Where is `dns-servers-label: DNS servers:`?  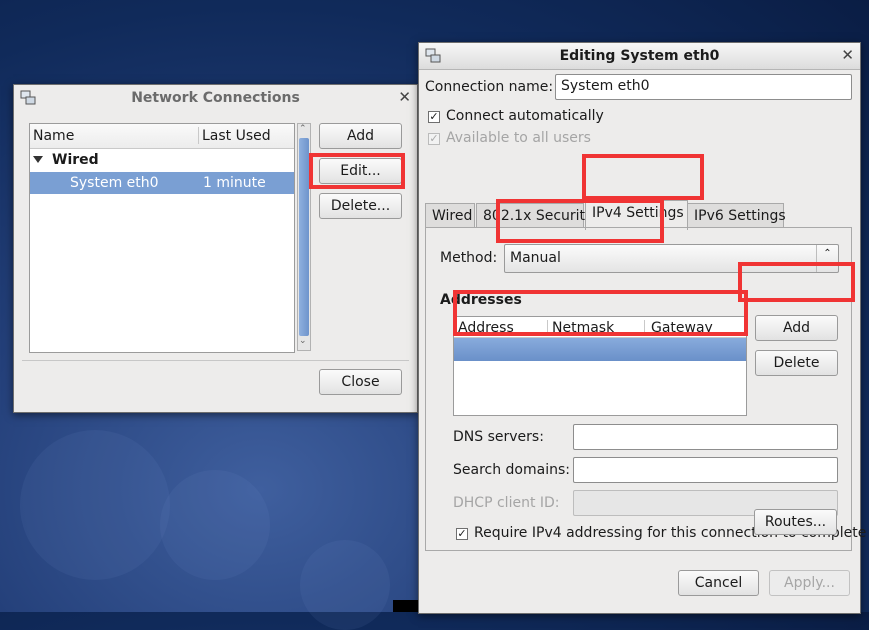
dns-servers-label: DNS servers: is located at coordinates (498, 437).